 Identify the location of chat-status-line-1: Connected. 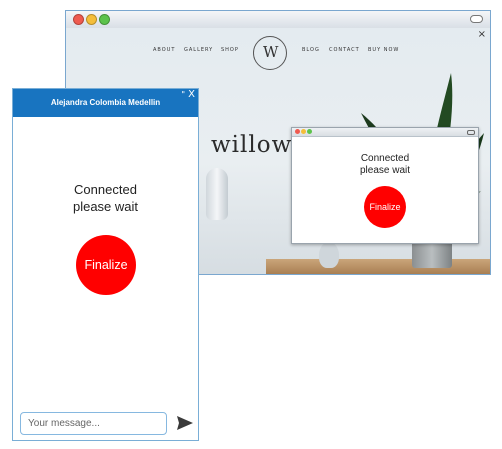
(105, 189).